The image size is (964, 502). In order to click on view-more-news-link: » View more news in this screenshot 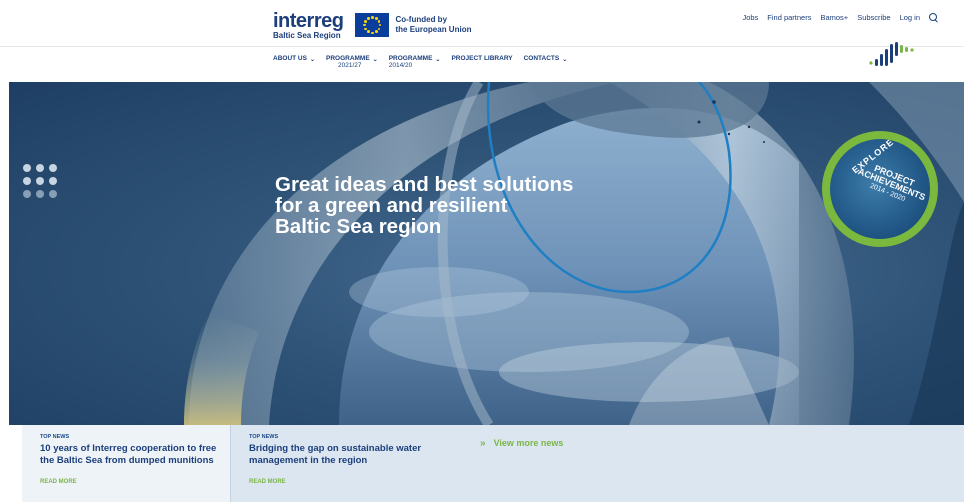, I will do `click(521, 443)`.